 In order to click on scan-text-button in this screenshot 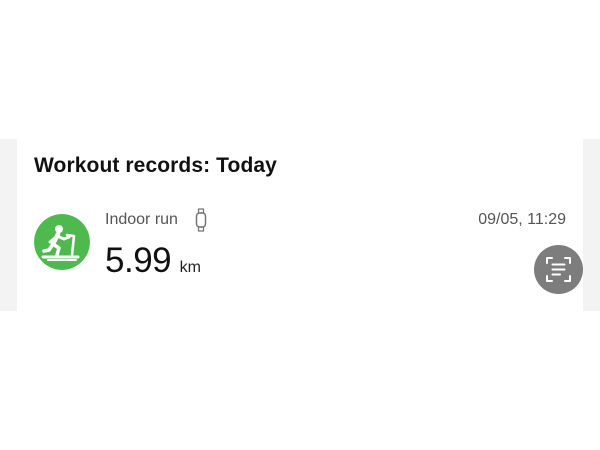, I will do `click(558, 269)`.